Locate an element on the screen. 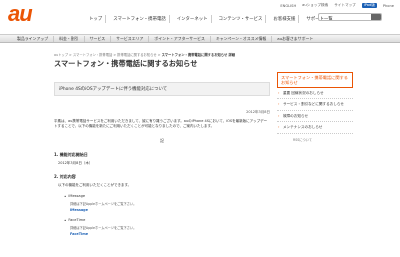  sidebar-item-failure: 故障のお知らせ is located at coordinates (315, 117).